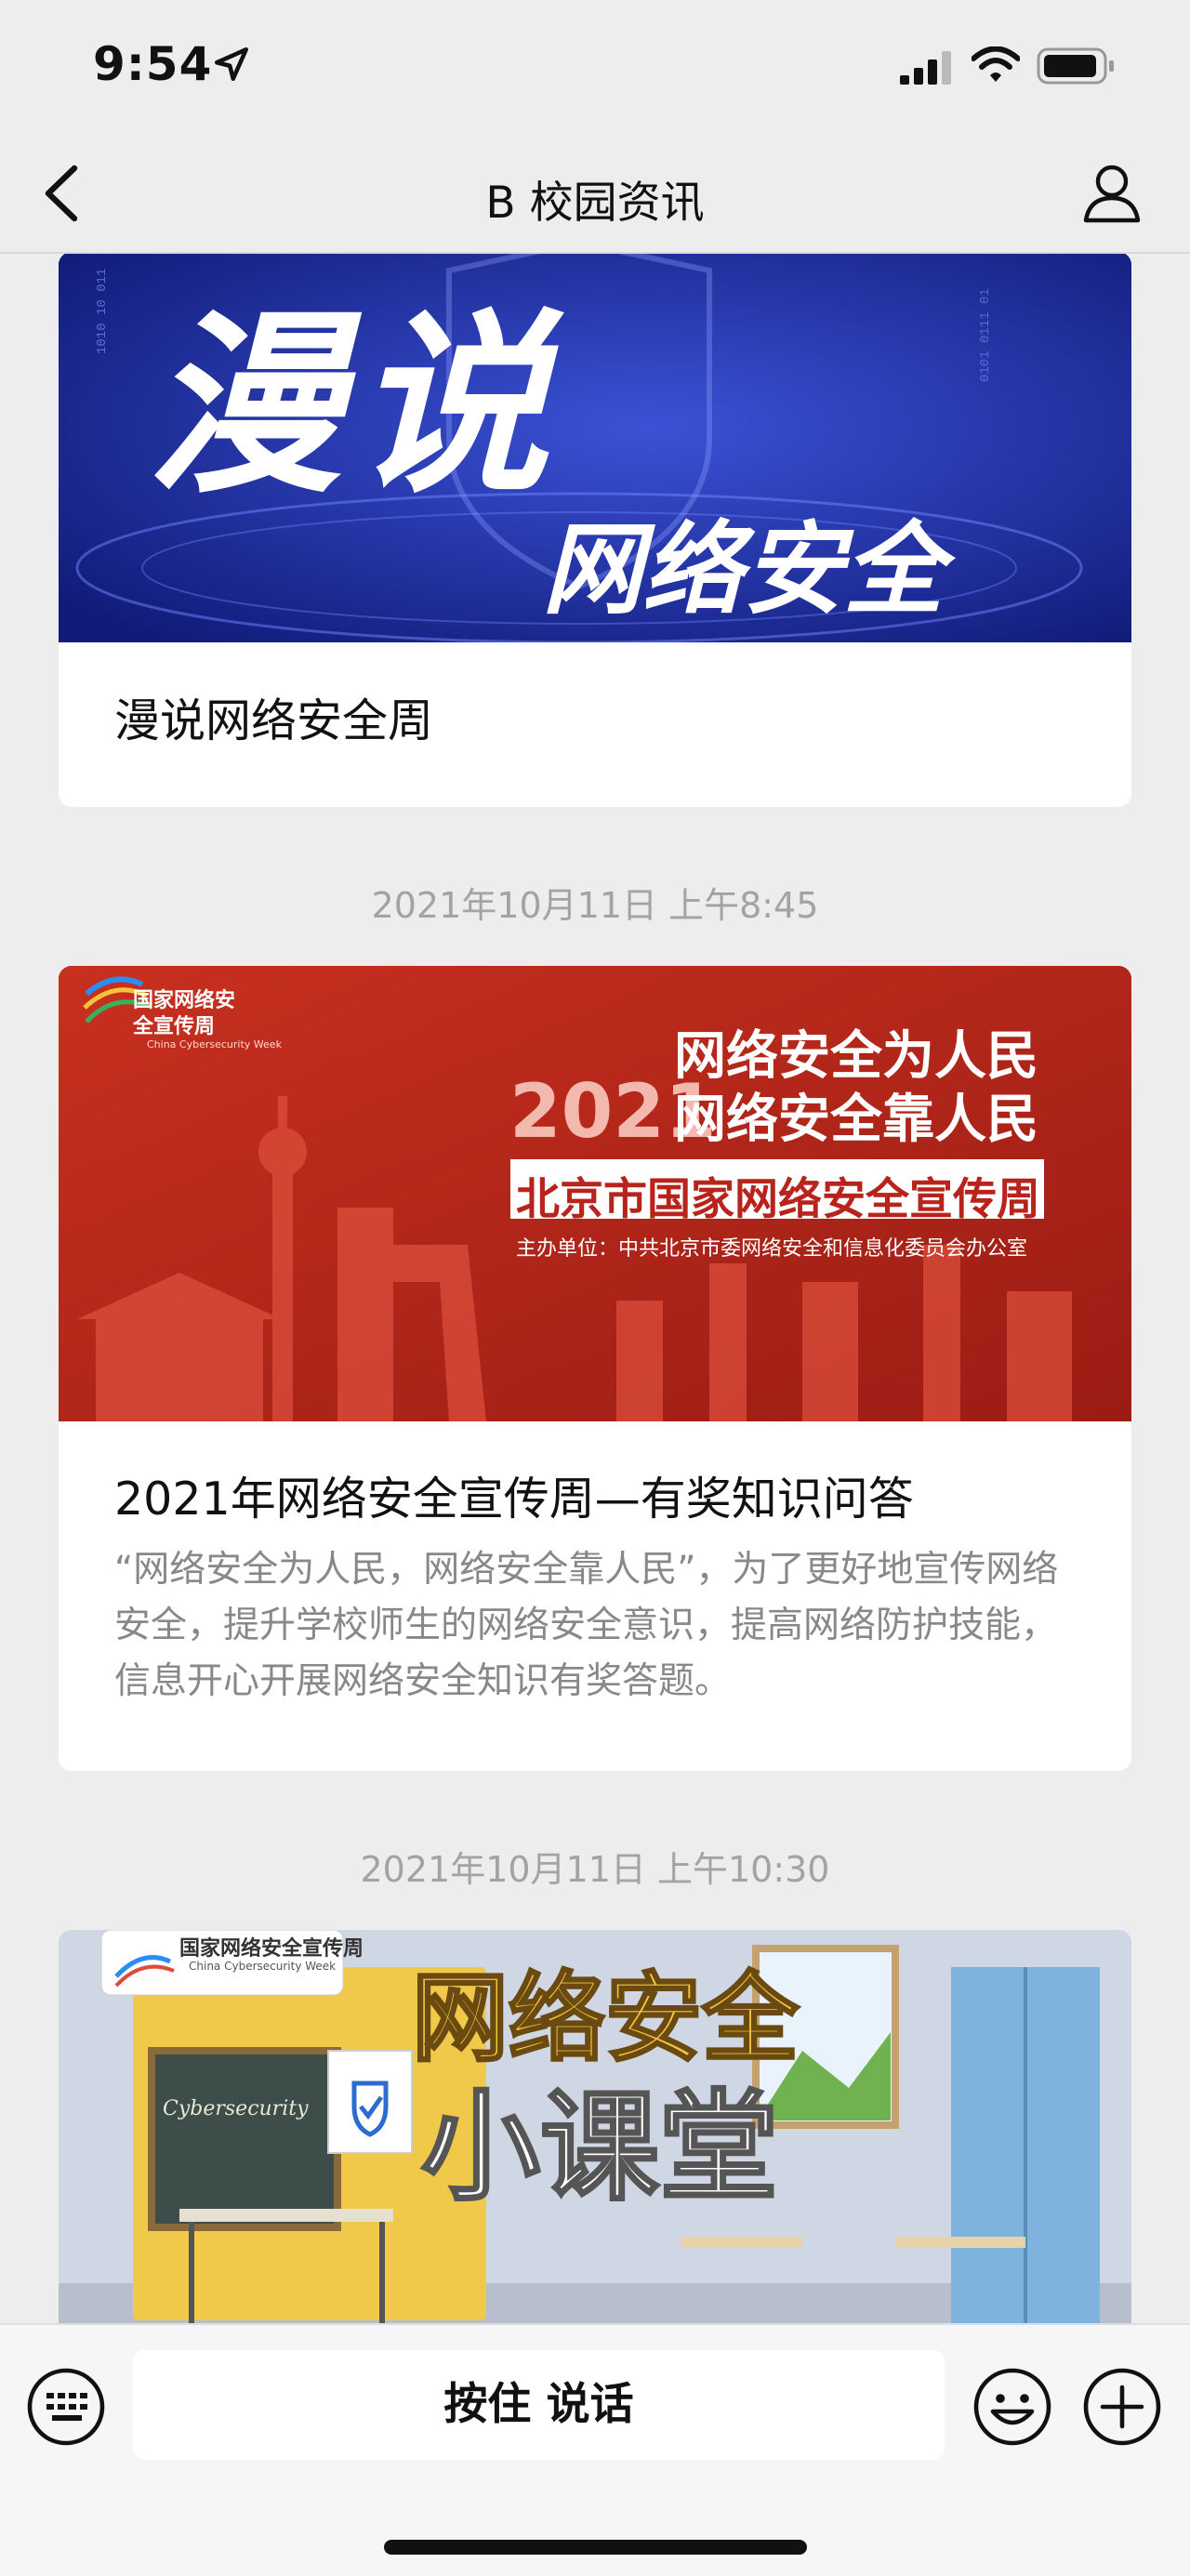 The image size is (1190, 2576). What do you see at coordinates (985, 335) in the screenshot?
I see `svg-text: 0101 0111 01` at bounding box center [985, 335].